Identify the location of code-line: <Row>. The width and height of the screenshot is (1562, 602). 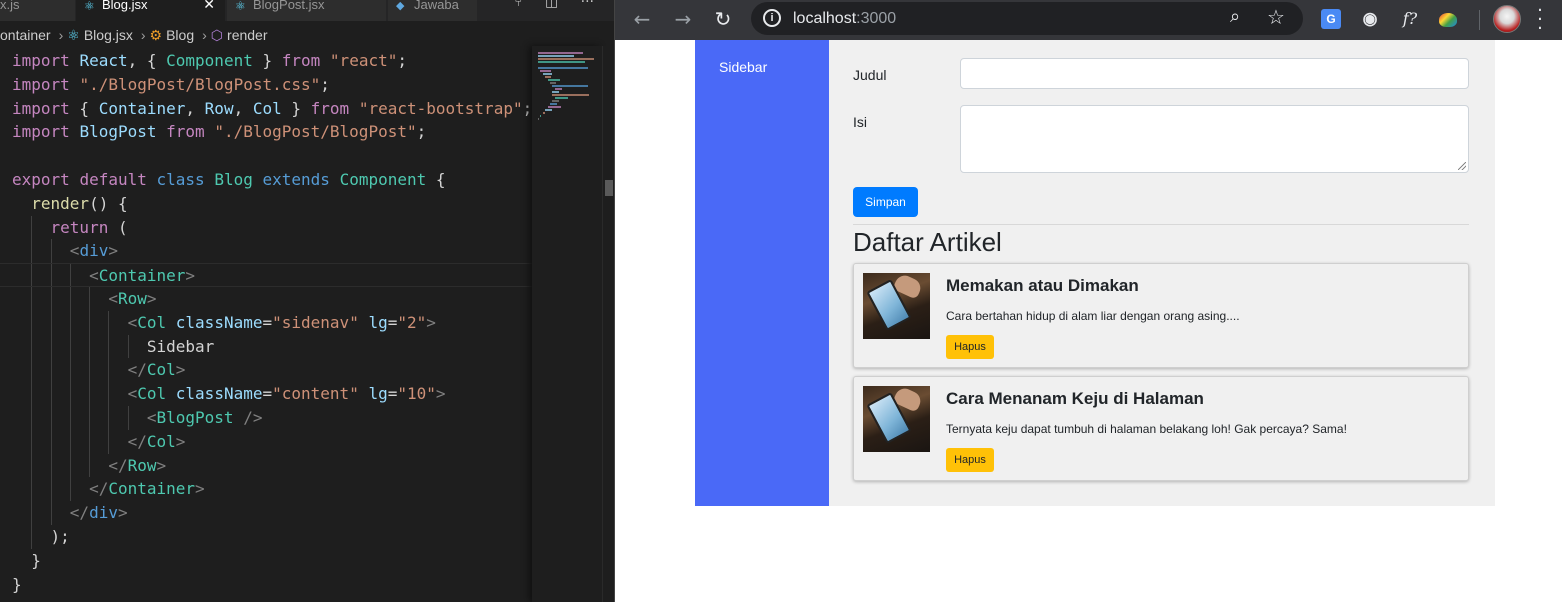
(266, 298).